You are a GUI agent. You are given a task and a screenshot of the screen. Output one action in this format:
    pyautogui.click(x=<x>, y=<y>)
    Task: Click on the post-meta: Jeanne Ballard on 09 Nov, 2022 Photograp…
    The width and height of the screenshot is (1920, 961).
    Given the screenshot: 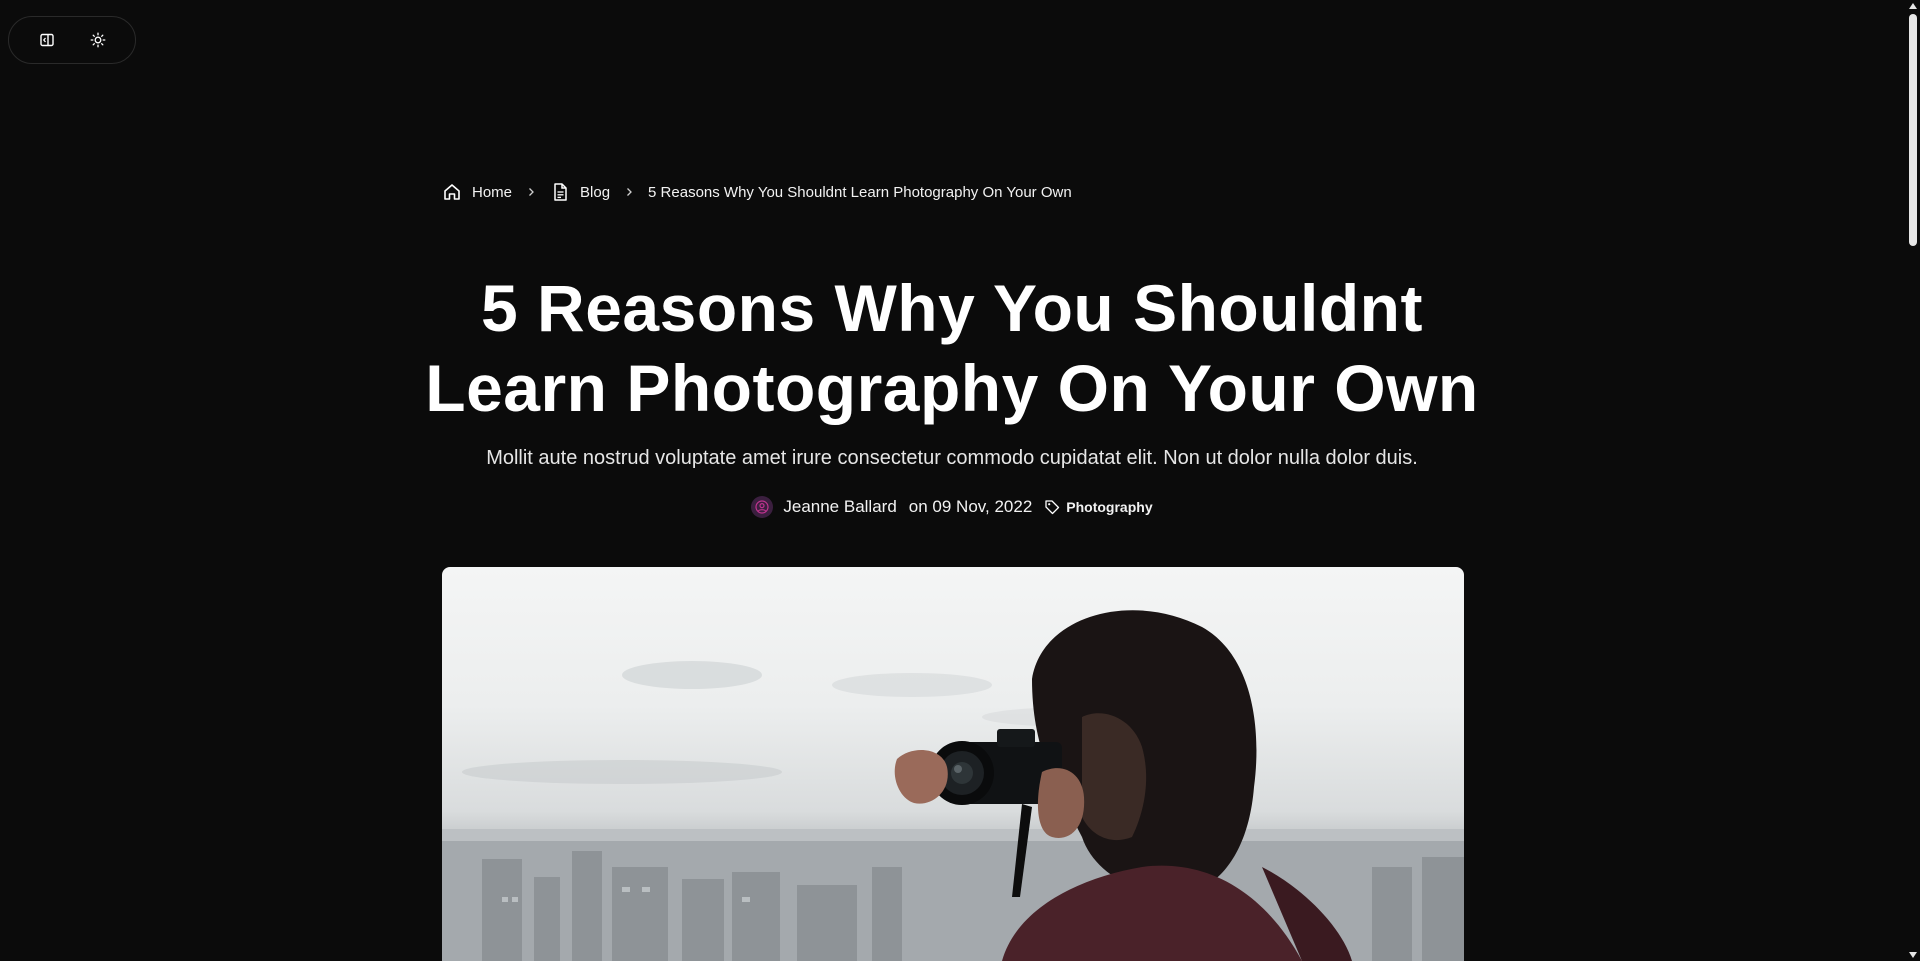 What is the action you would take?
    pyautogui.click(x=952, y=507)
    